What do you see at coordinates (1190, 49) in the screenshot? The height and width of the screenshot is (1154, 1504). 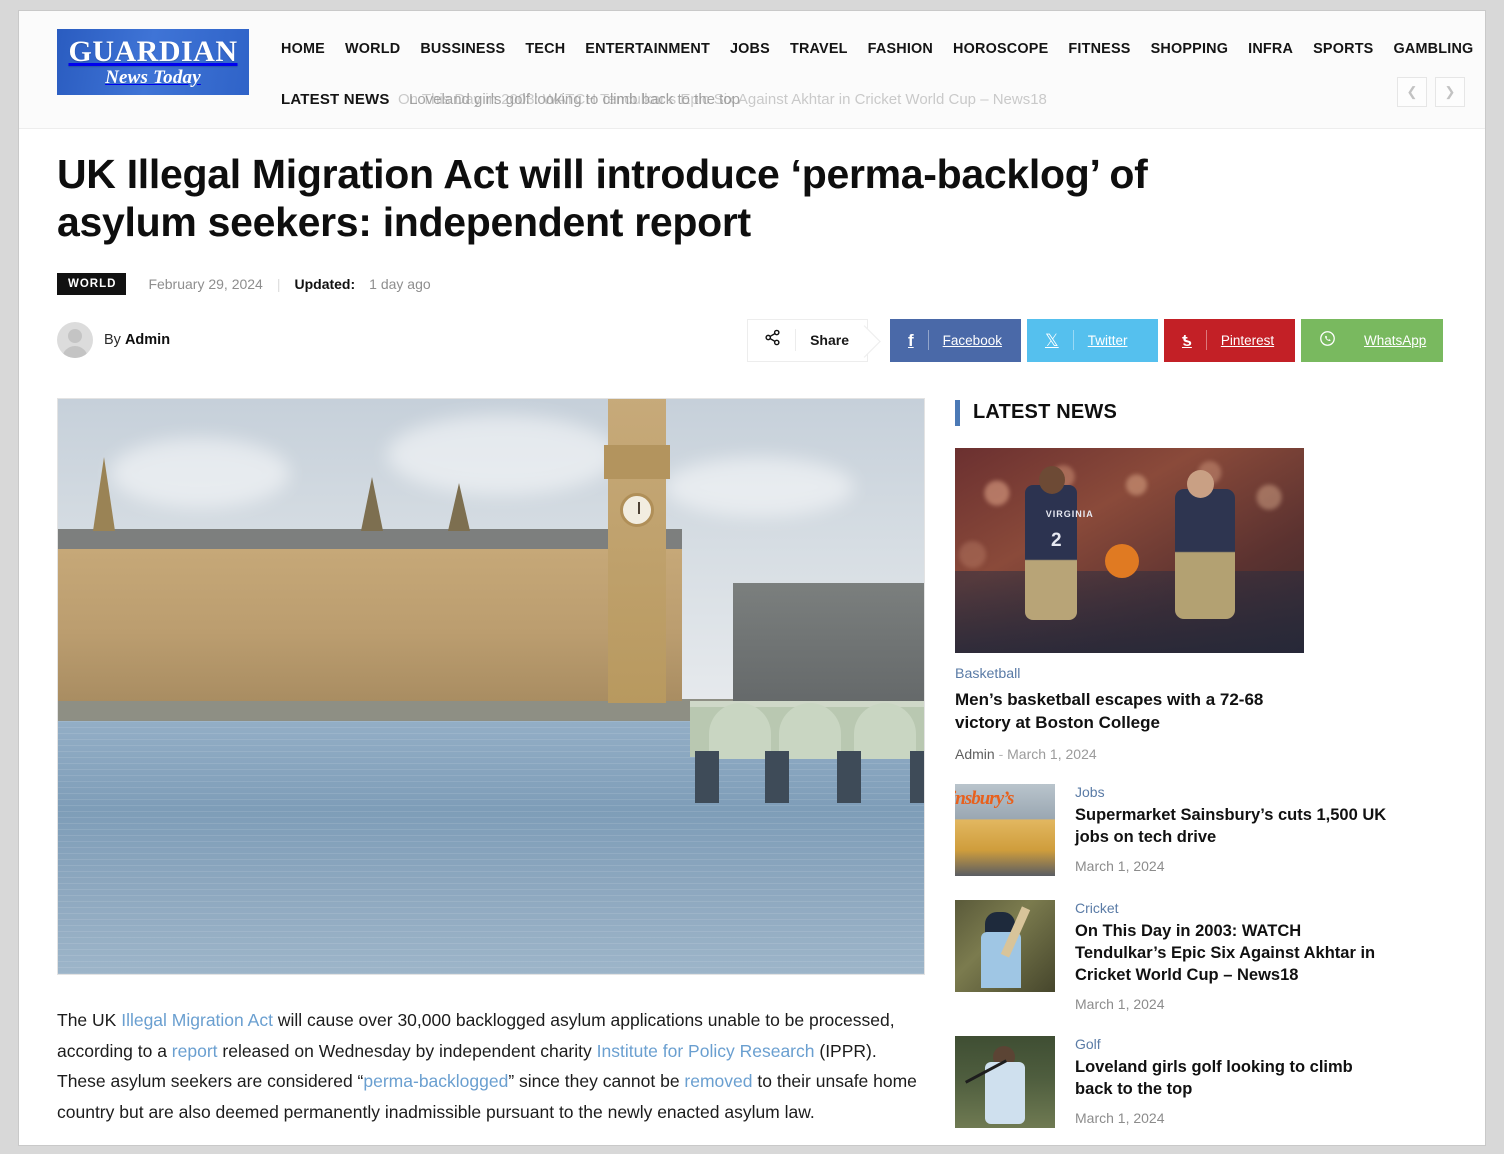 I see `nav-item-shopping: SHOPPING` at bounding box center [1190, 49].